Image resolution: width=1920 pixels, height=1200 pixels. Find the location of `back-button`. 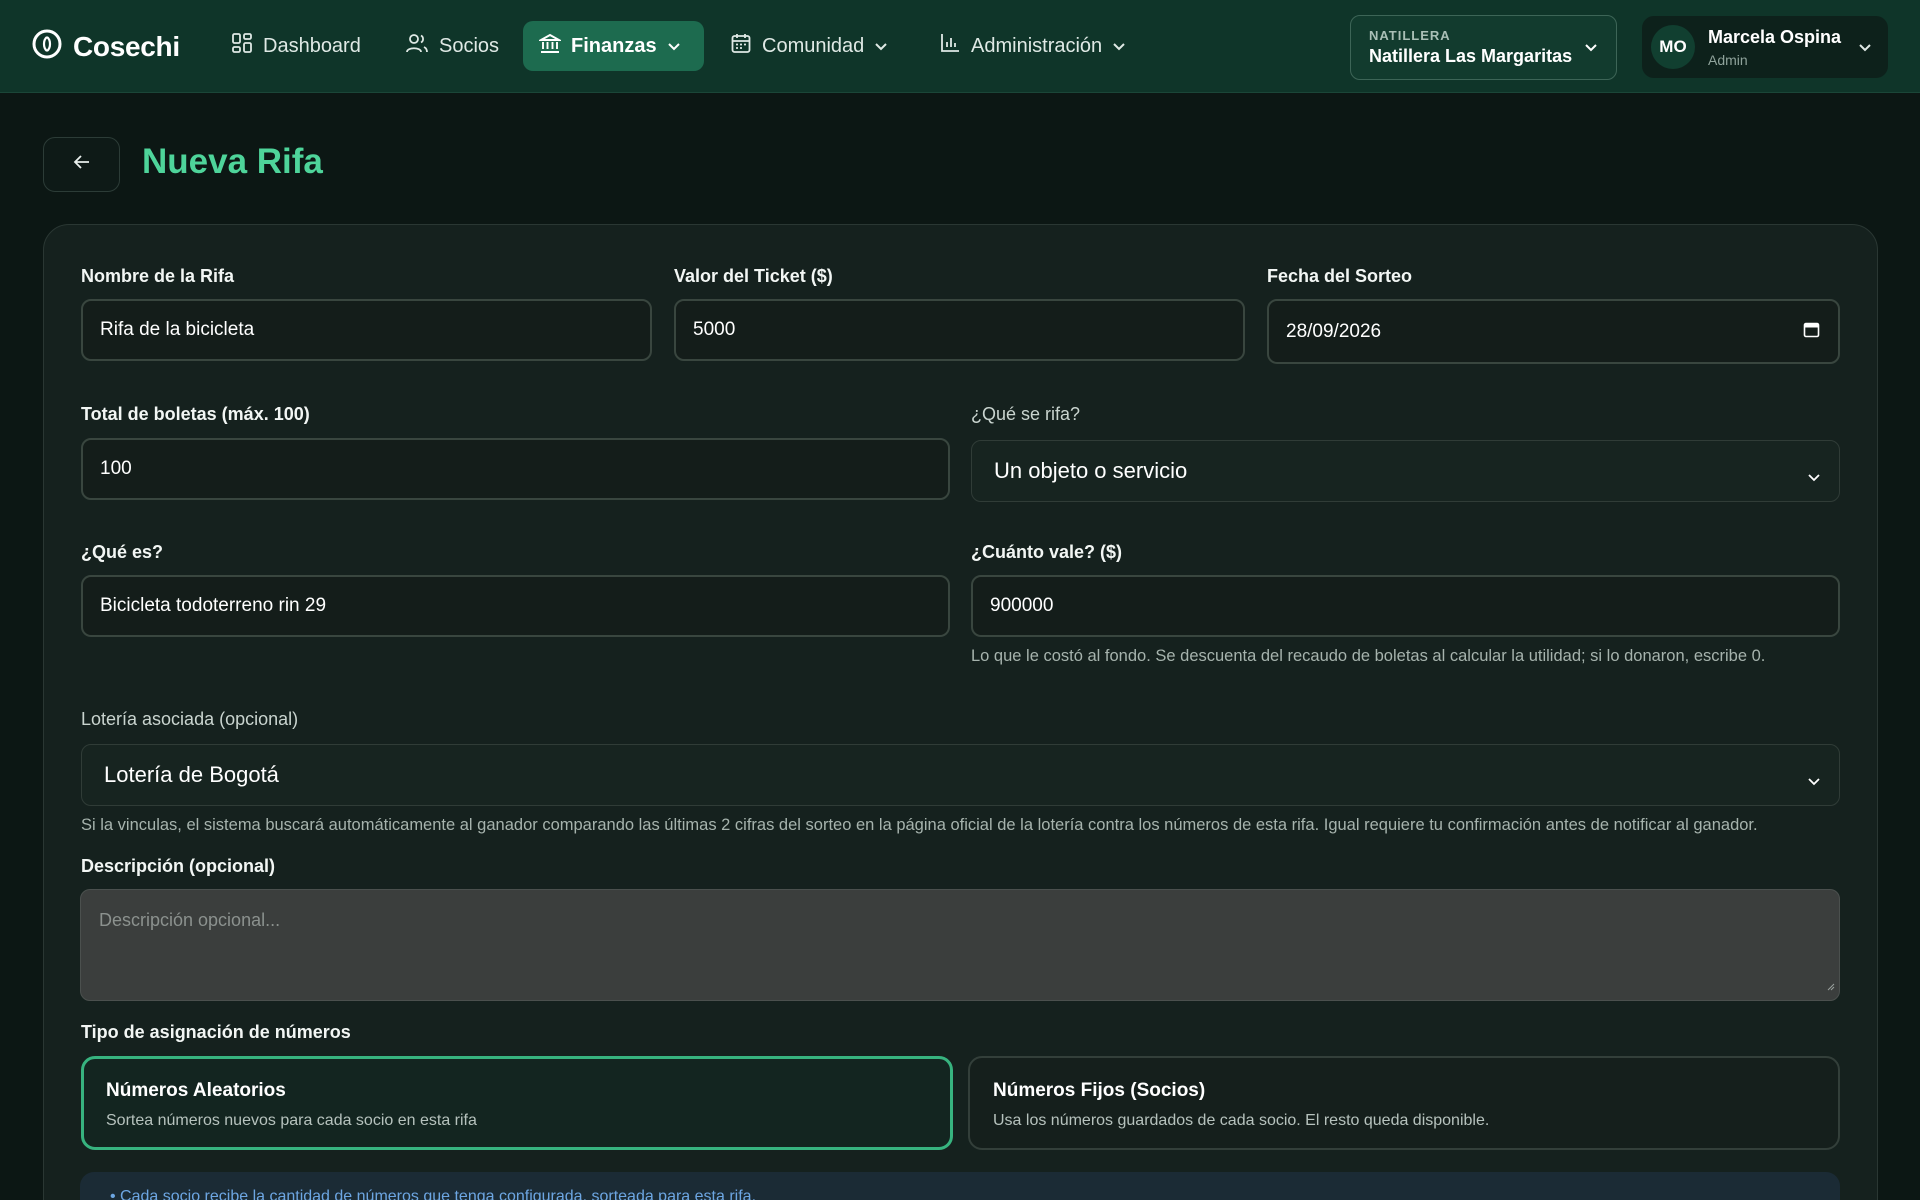

back-button is located at coordinates (81, 164).